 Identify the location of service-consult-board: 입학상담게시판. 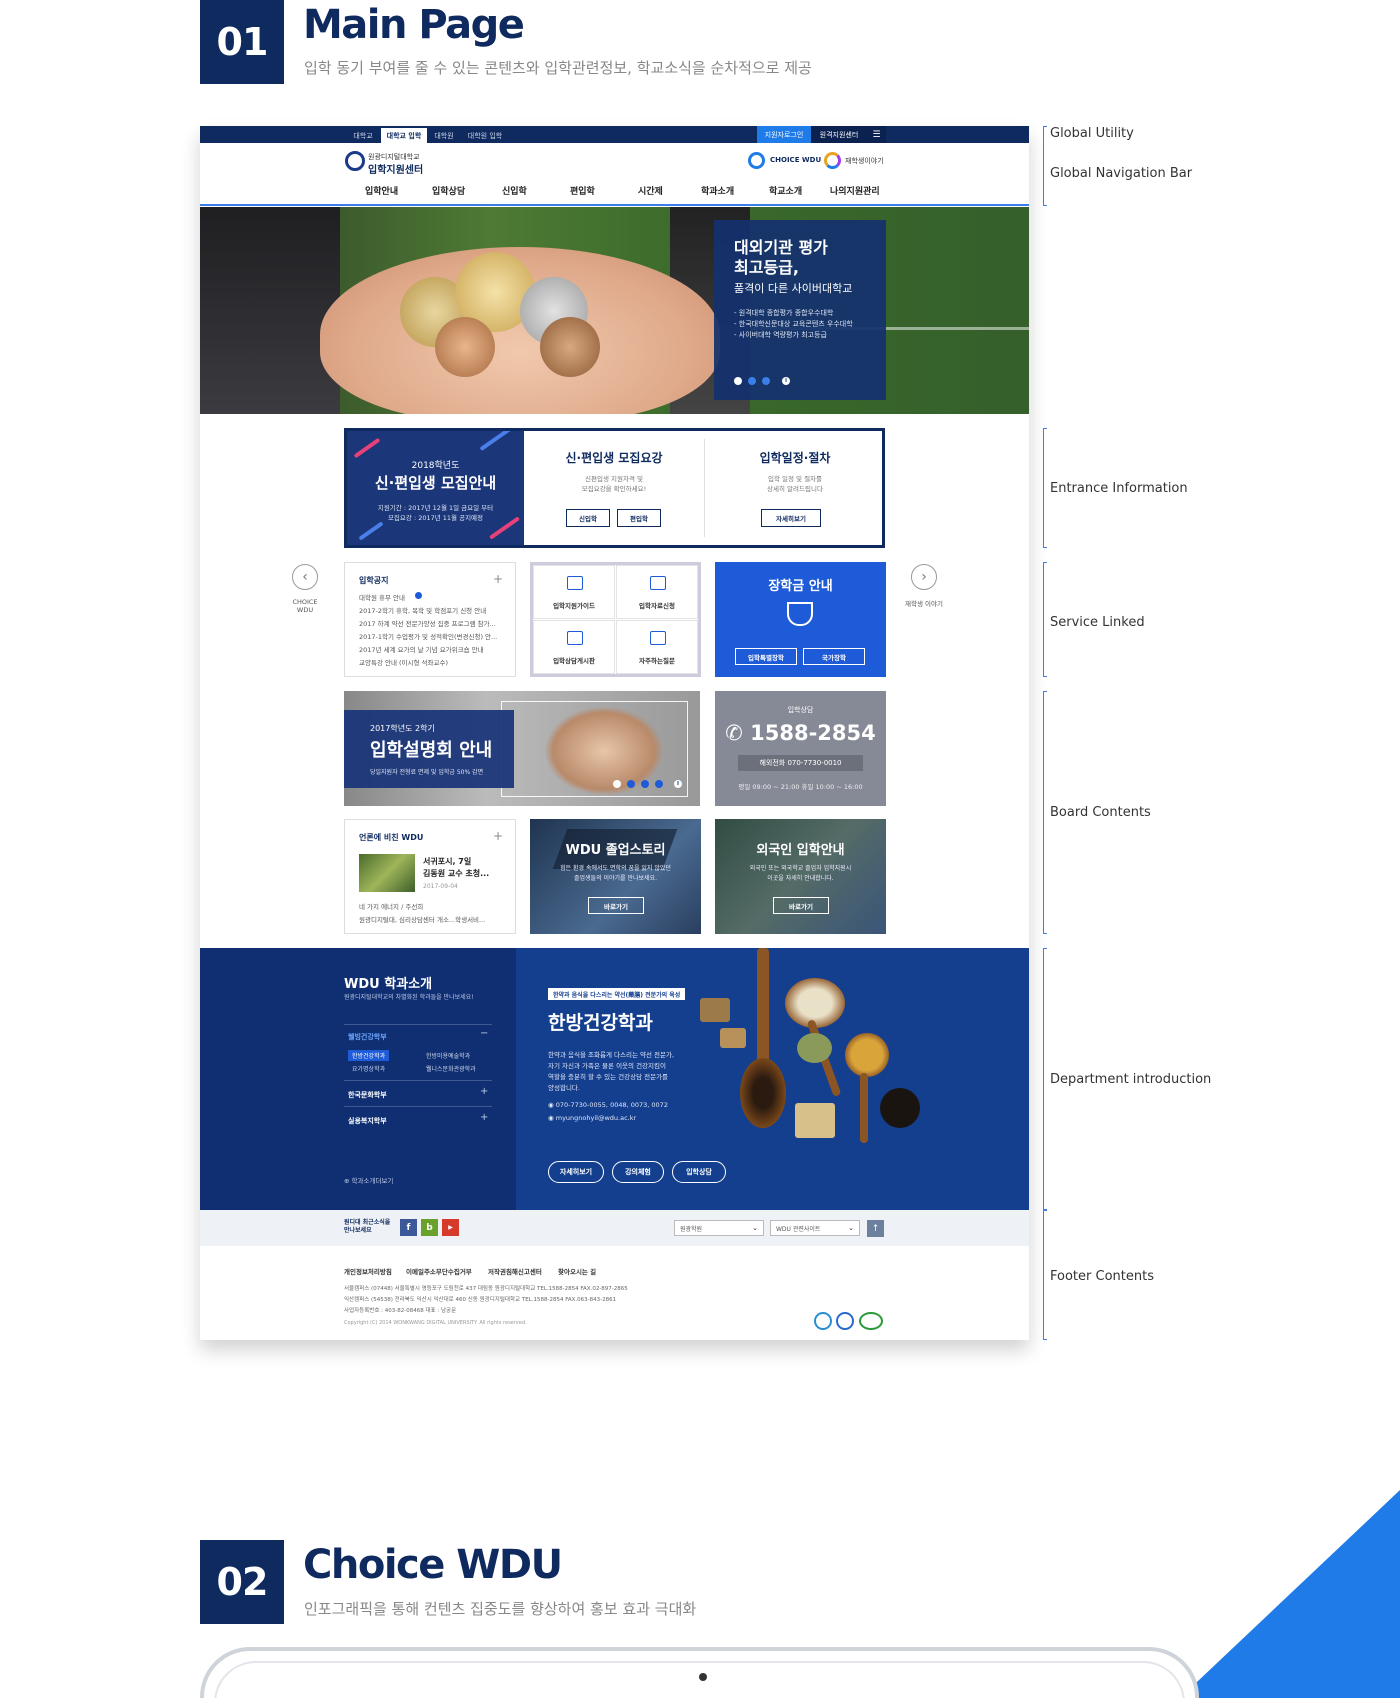
(574, 647).